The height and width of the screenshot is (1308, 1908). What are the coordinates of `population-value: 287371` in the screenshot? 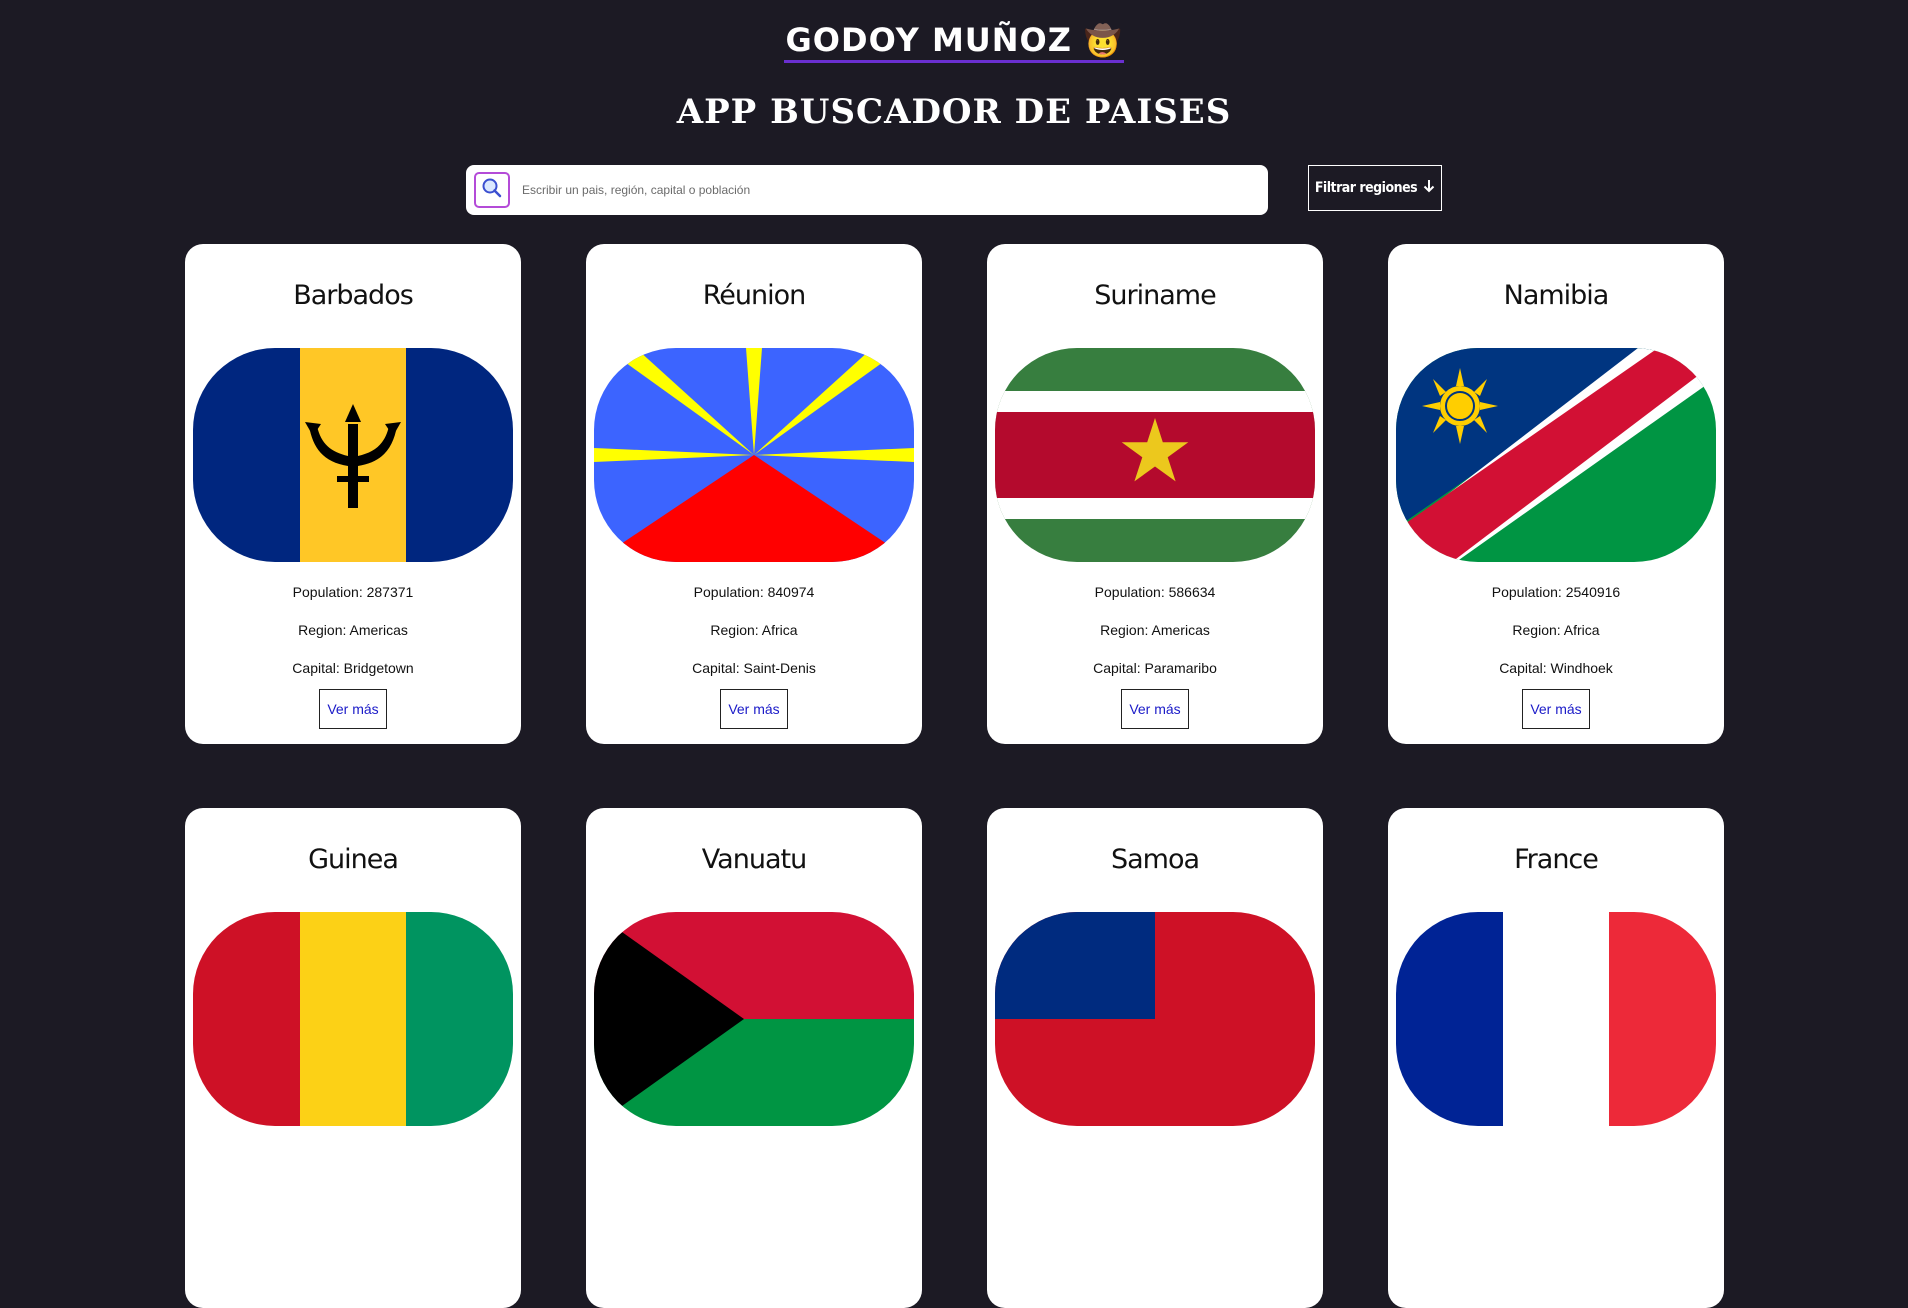 It's located at (390, 592).